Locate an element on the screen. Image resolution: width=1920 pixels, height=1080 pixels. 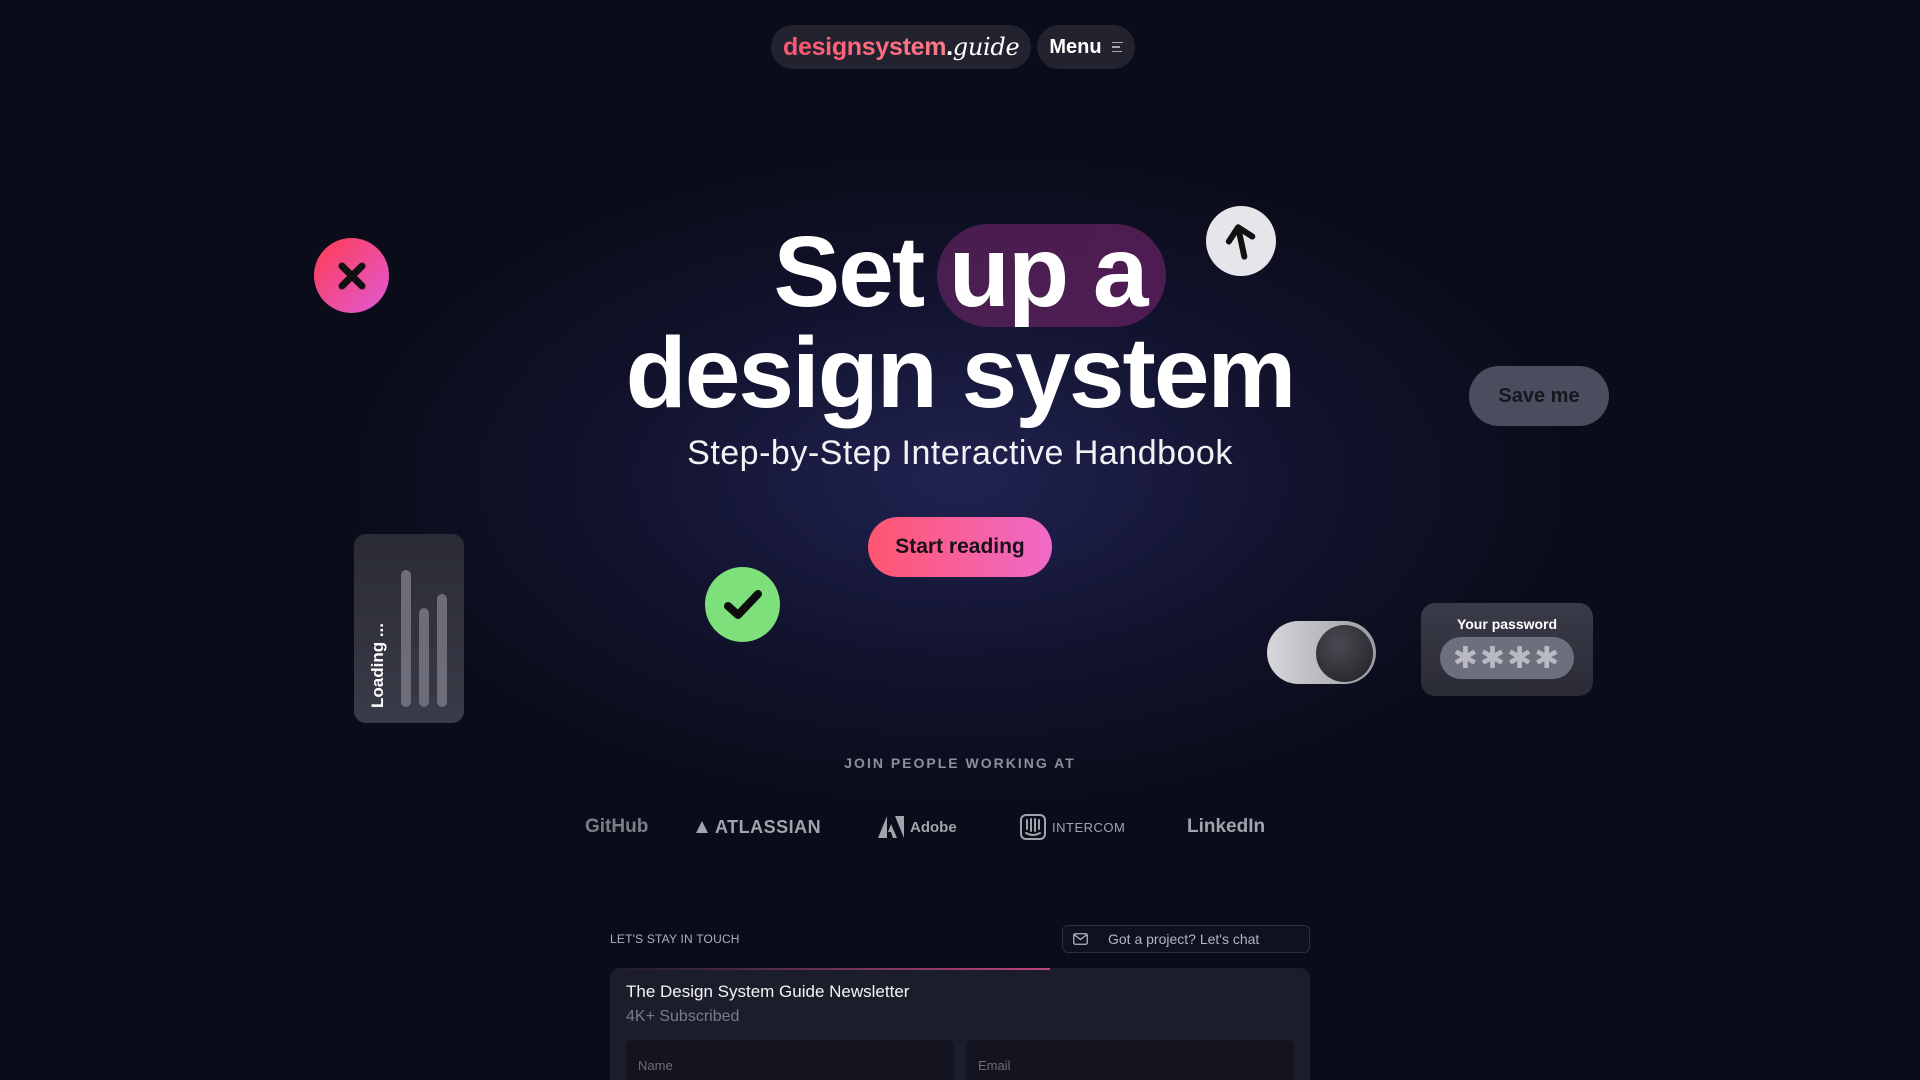
intercom-logo: INTERCOM is located at coordinates (1072, 827).